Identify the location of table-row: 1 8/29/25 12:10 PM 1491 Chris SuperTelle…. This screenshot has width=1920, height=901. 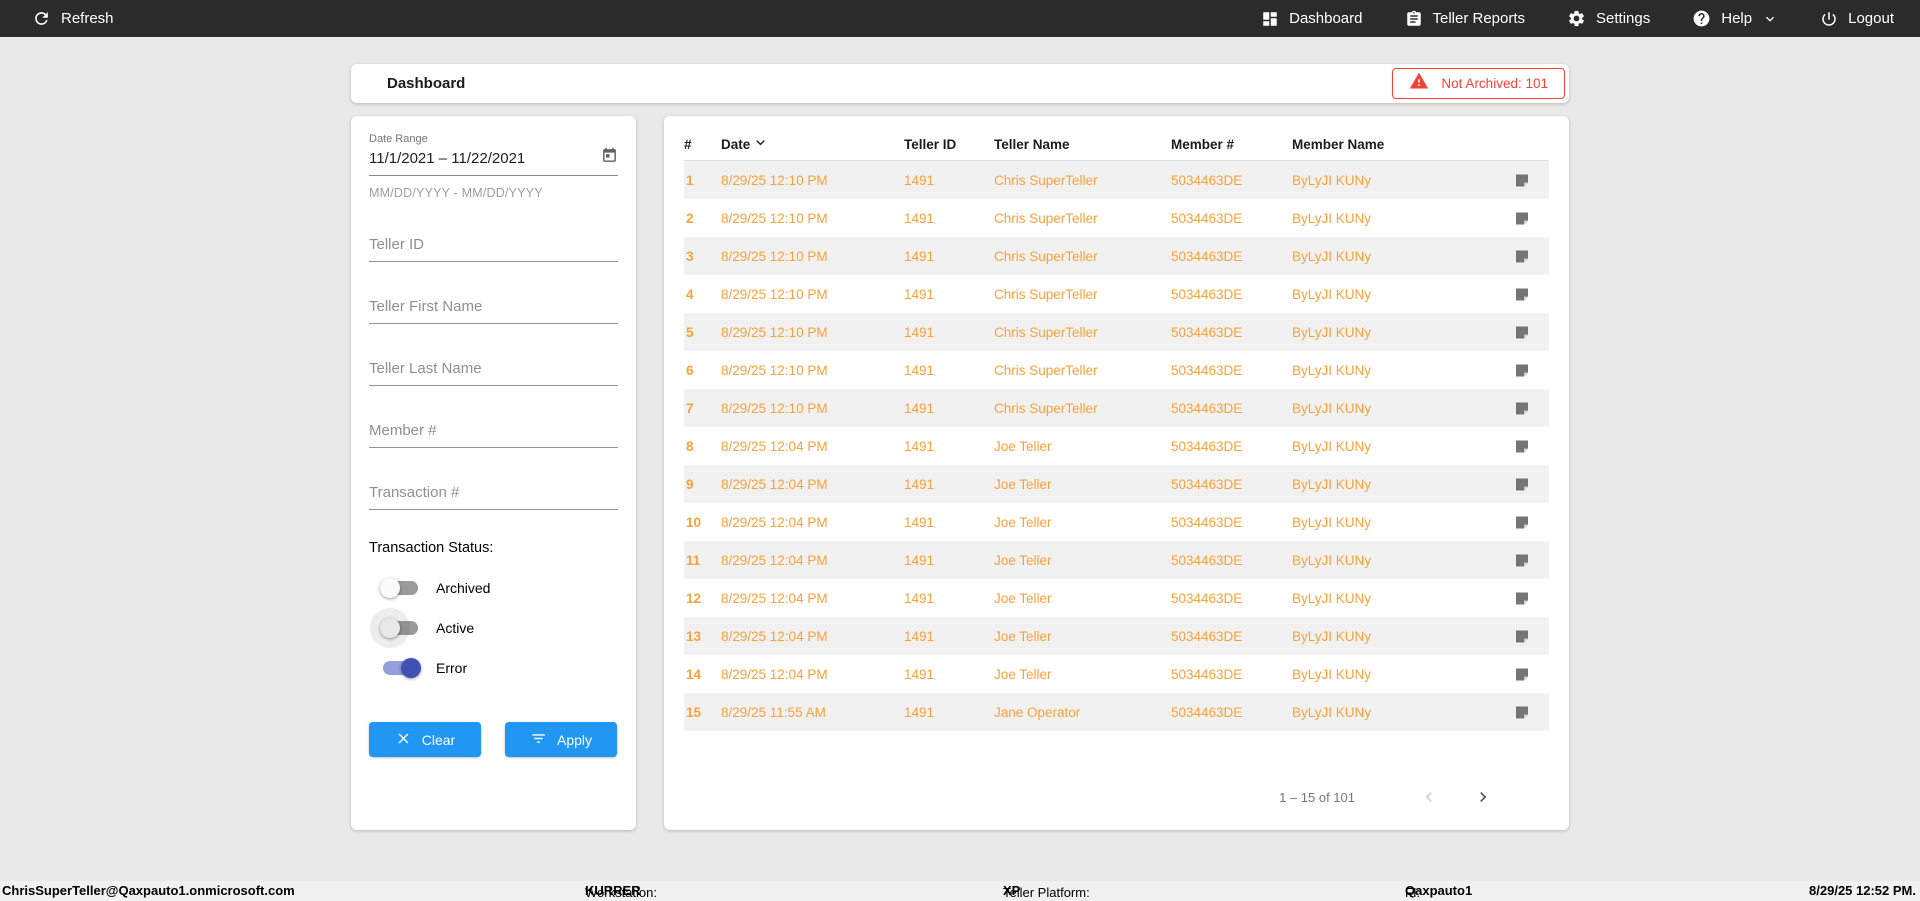
(1116, 180).